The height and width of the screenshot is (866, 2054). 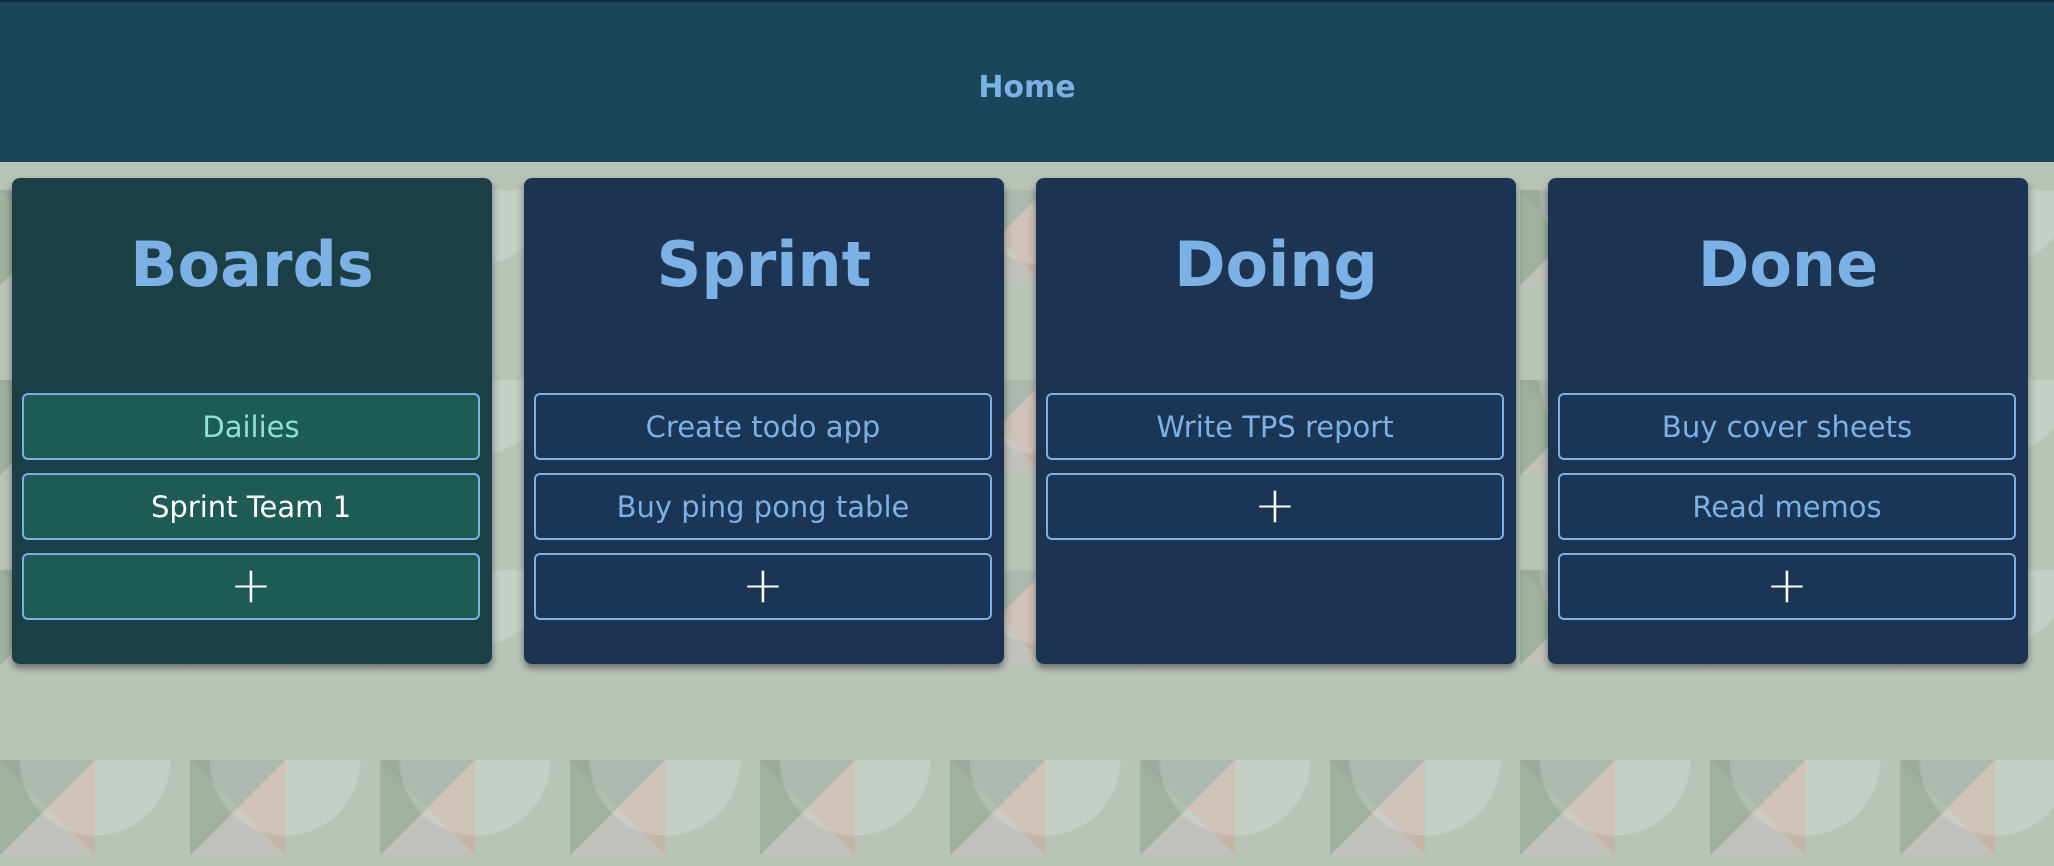 What do you see at coordinates (763, 506) in the screenshot?
I see `task-card: Buy ping pong table` at bounding box center [763, 506].